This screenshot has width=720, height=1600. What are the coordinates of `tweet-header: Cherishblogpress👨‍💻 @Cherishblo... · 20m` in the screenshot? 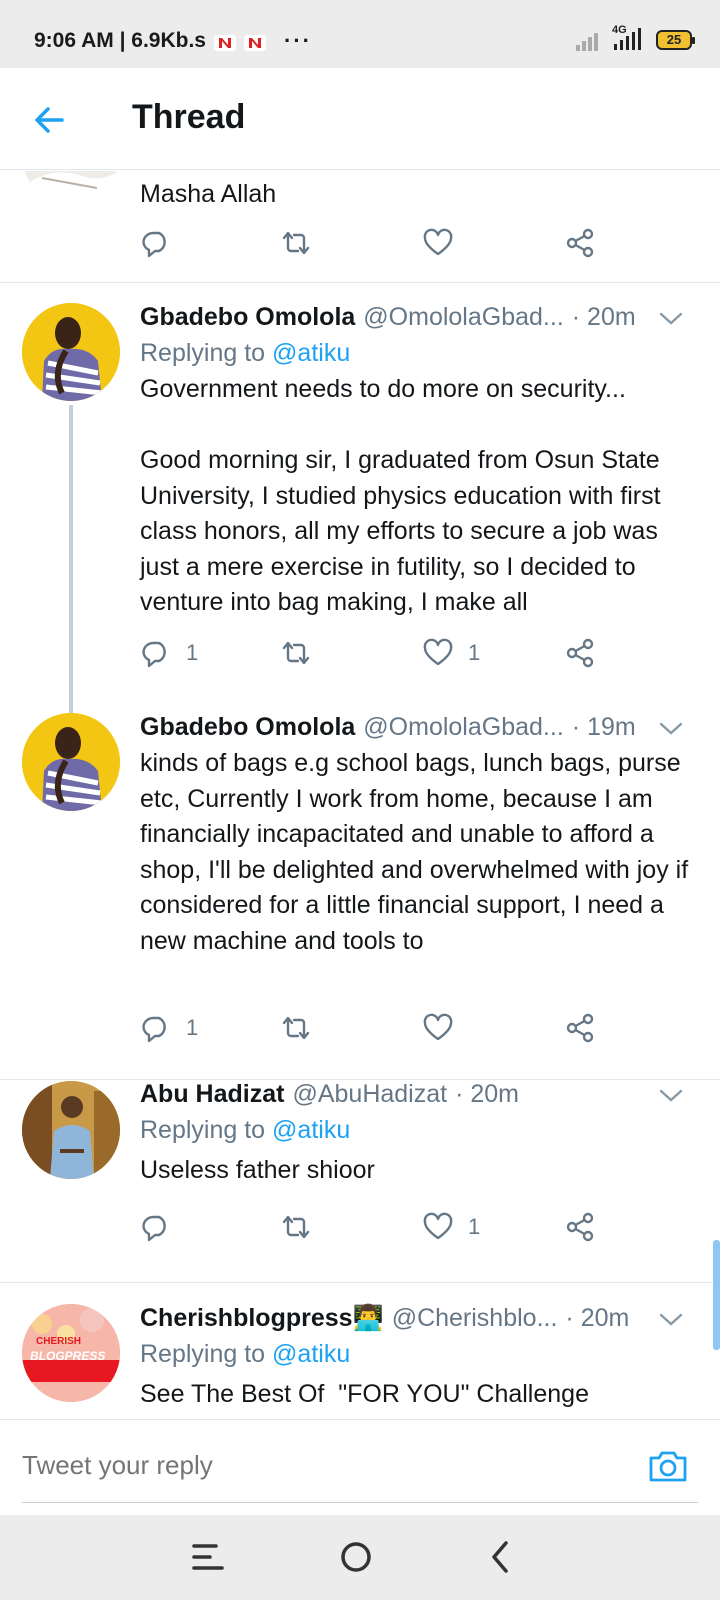 It's located at (384, 1318).